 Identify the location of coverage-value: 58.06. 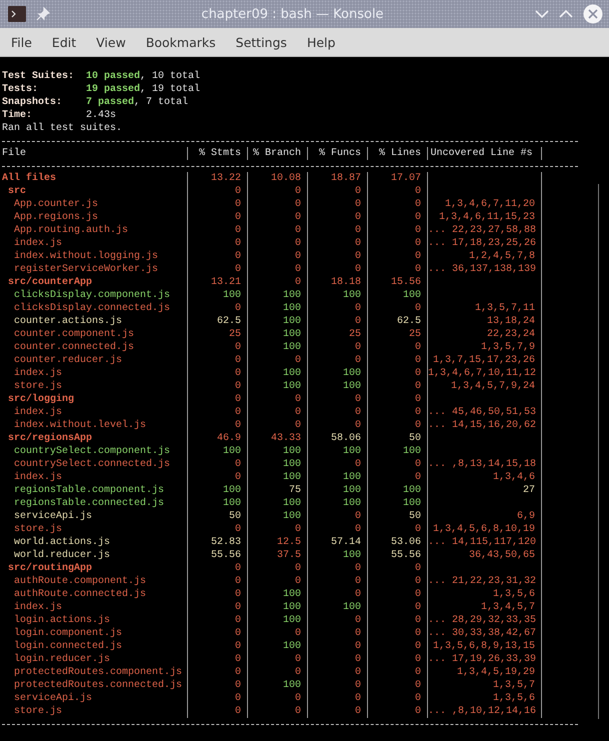
(338, 438).